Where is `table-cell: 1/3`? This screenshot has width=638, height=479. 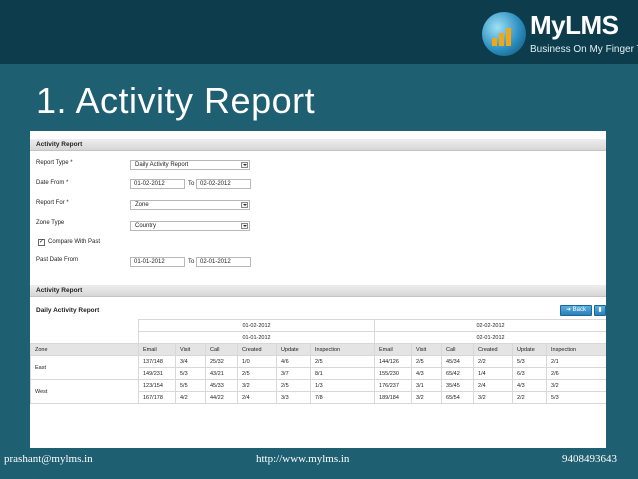 table-cell: 1/3 is located at coordinates (342, 385).